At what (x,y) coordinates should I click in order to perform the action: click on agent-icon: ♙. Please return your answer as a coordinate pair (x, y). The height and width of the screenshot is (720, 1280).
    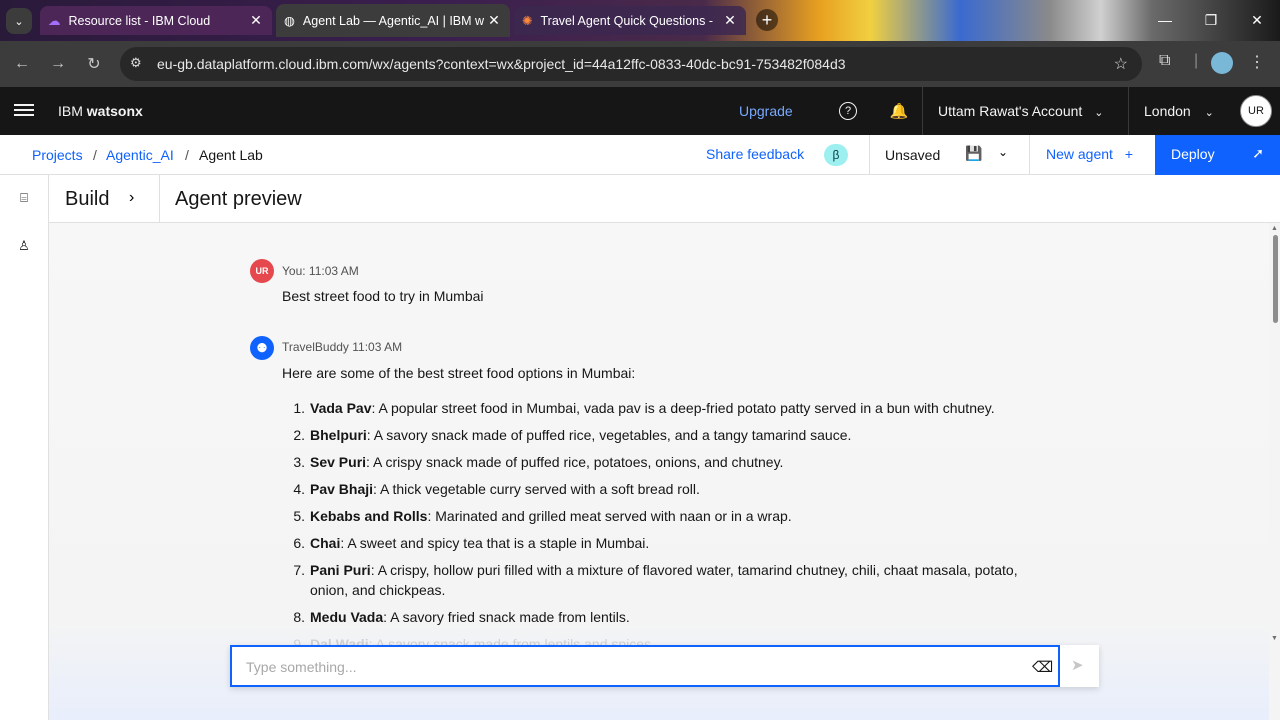
    Looking at the image, I should click on (24, 246).